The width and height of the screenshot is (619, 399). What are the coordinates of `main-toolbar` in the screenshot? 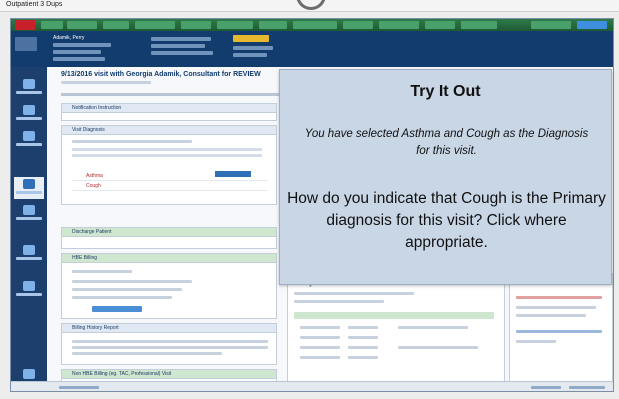 It's located at (312, 25).